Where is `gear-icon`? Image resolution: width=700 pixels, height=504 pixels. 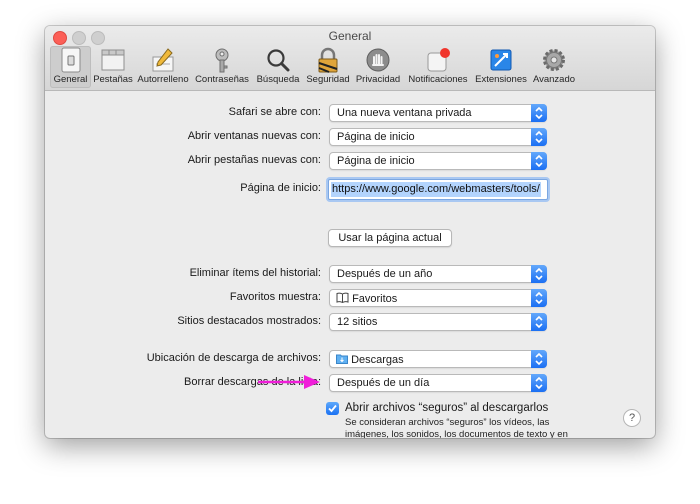 gear-icon is located at coordinates (554, 60).